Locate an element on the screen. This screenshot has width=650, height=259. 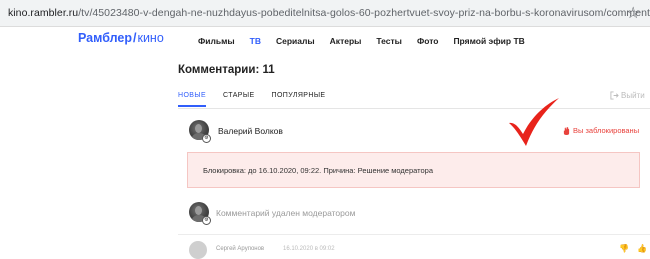
blocked-status: Вы заблокированы is located at coordinates (601, 130).